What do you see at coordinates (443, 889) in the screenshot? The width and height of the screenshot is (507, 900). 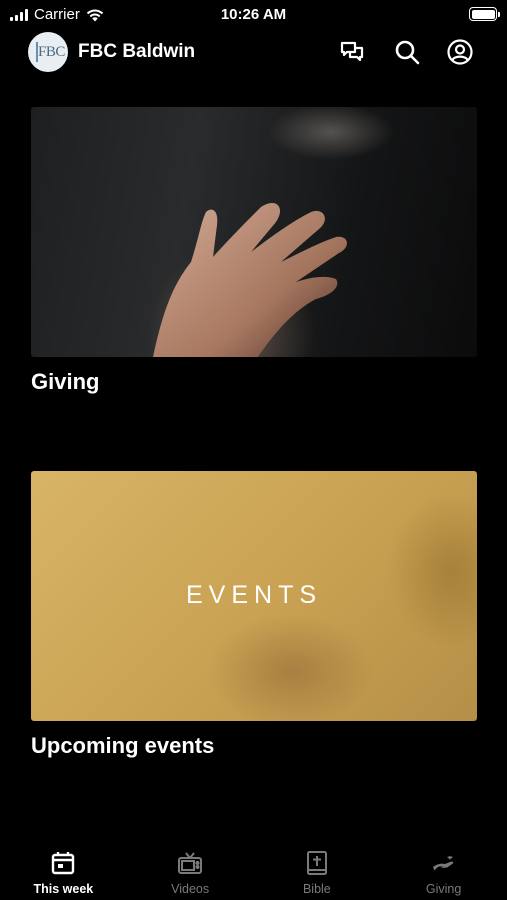 I see `tab-label: Giving` at bounding box center [443, 889].